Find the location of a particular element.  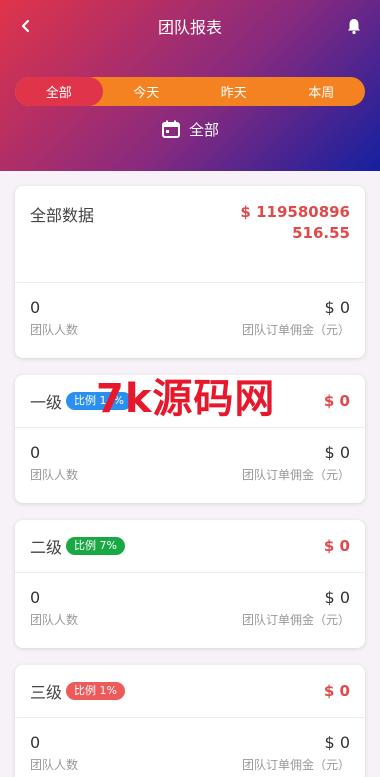

tab-all: 全部 is located at coordinates (59, 91).